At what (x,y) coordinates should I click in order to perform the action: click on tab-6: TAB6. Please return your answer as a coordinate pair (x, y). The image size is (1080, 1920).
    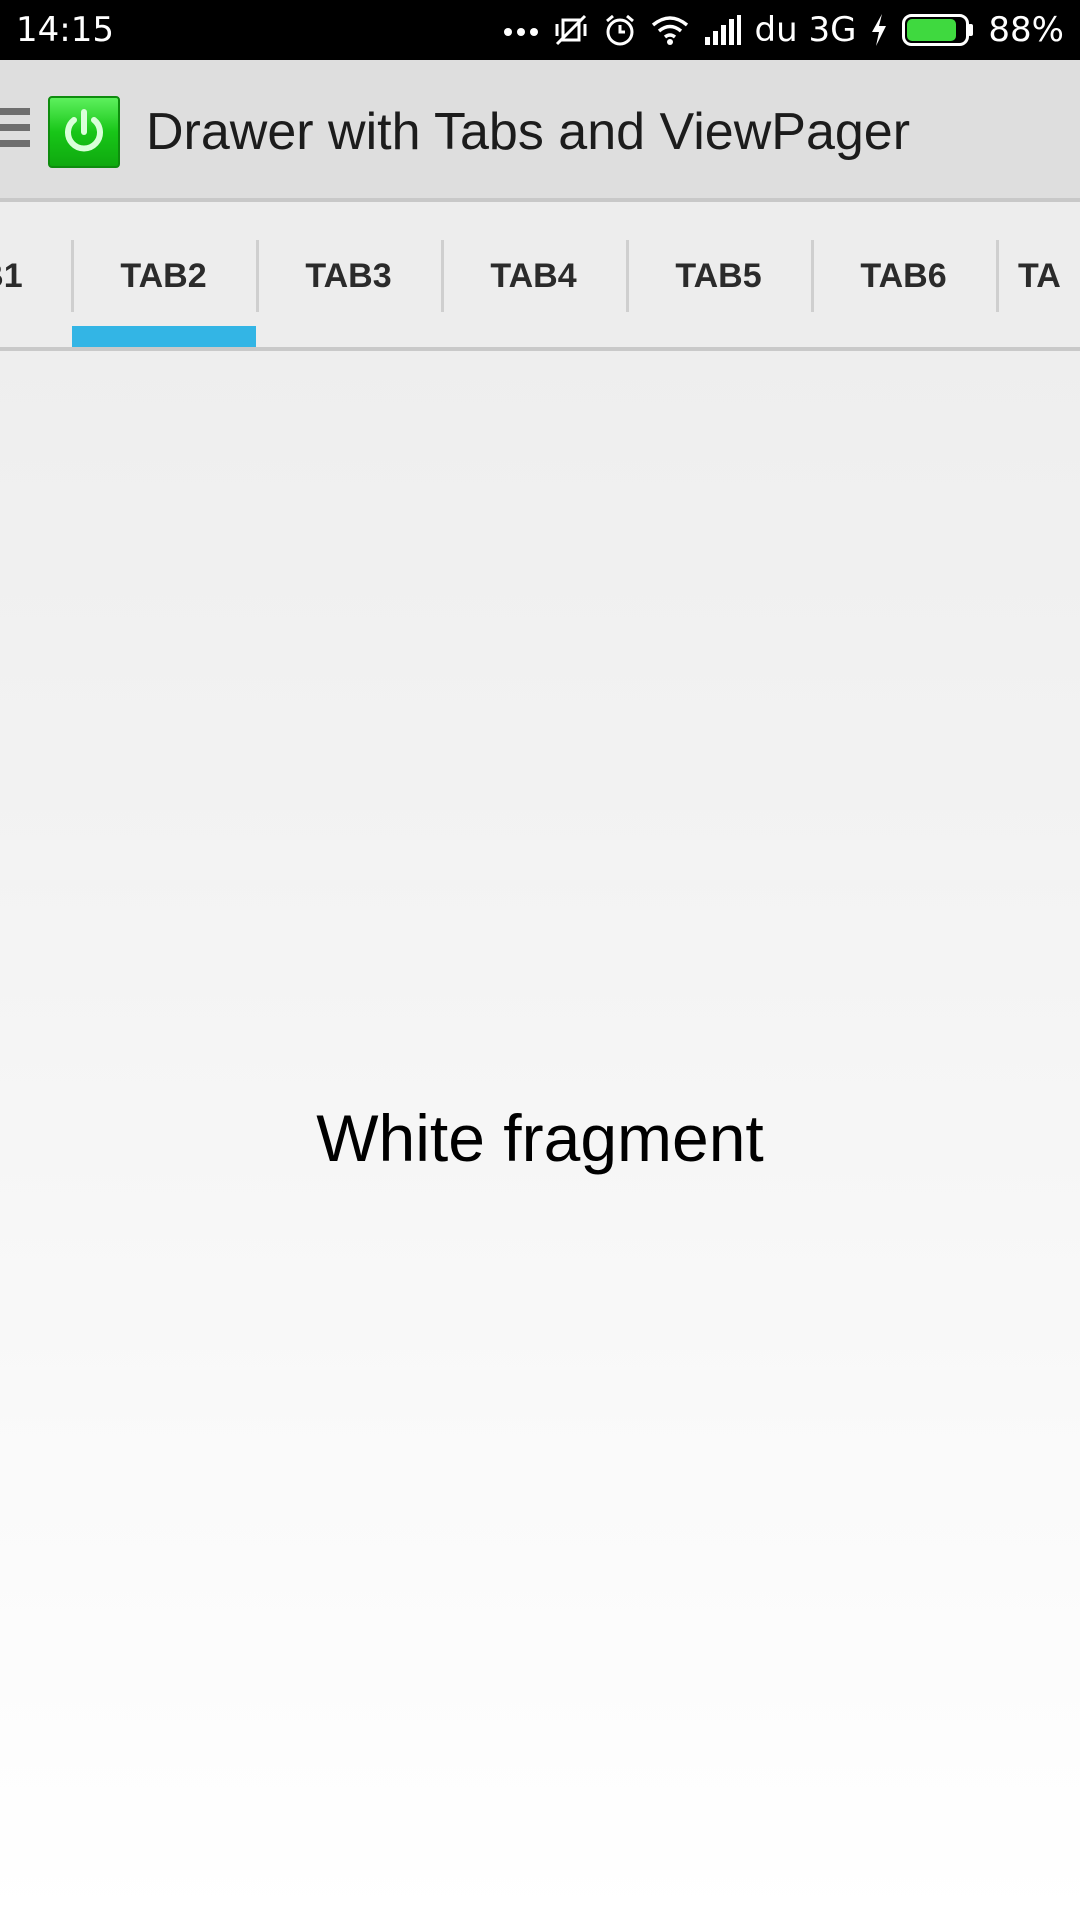
    Looking at the image, I should click on (903, 276).